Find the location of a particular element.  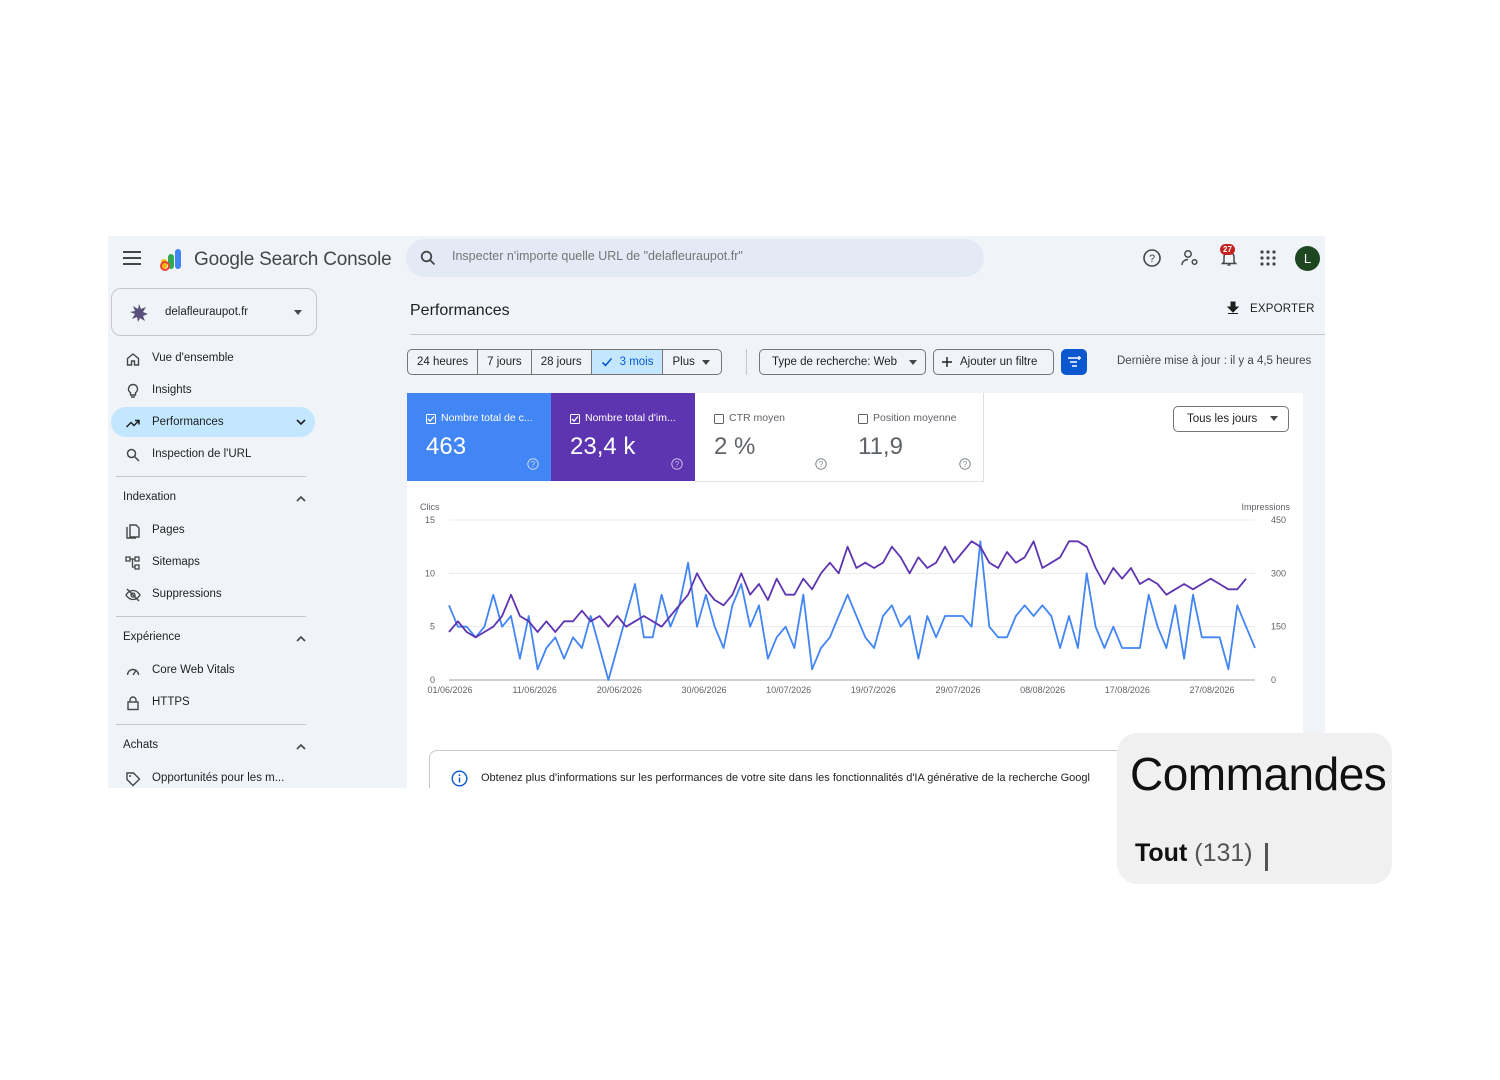

user-settings-icon is located at coordinates (1190, 258).